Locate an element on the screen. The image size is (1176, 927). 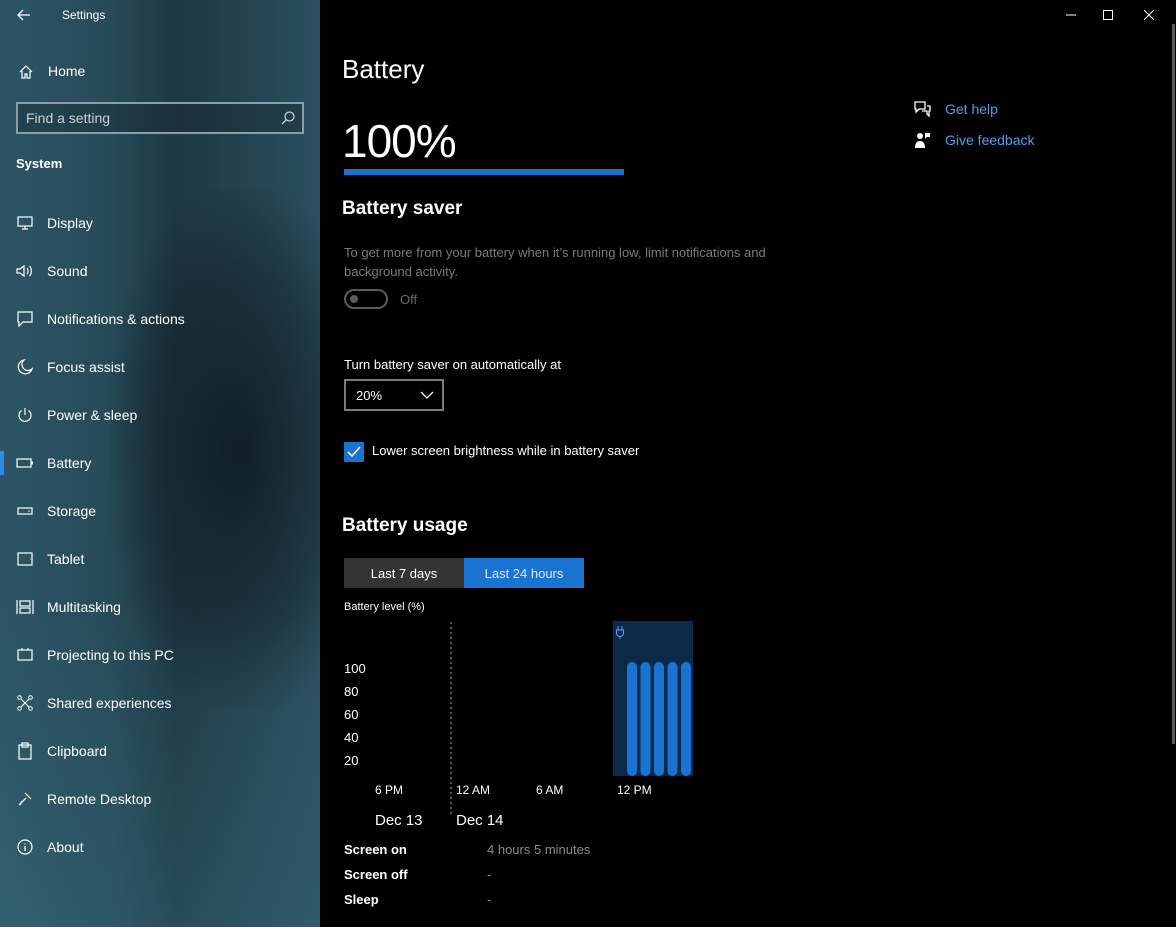
sidebar-item-focus-assist: Focus assist is located at coordinates (160, 367).